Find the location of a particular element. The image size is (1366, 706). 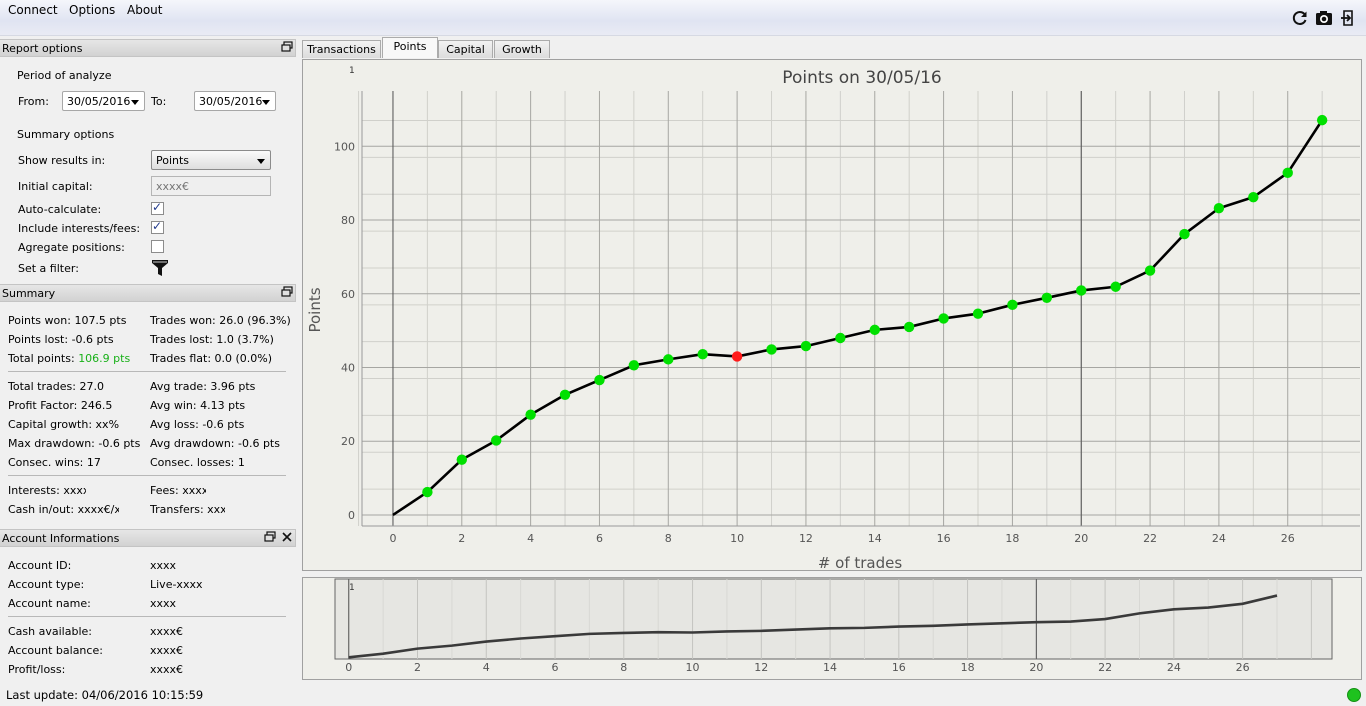

tab-transactions: Transactions is located at coordinates (341, 49).